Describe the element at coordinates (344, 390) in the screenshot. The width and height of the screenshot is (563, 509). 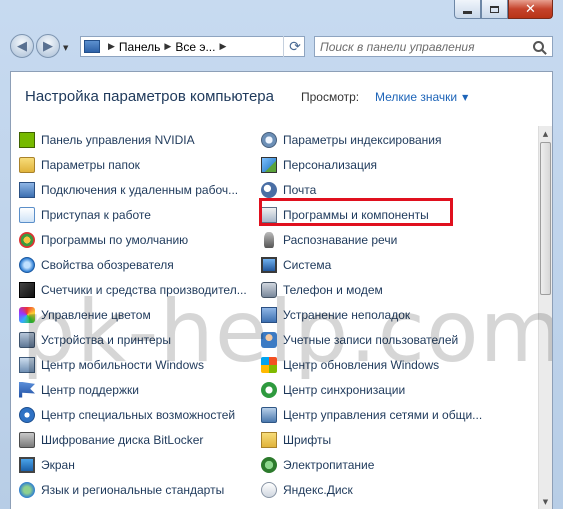
I see `control-panel-item-label: Центр синхронизации` at that location.